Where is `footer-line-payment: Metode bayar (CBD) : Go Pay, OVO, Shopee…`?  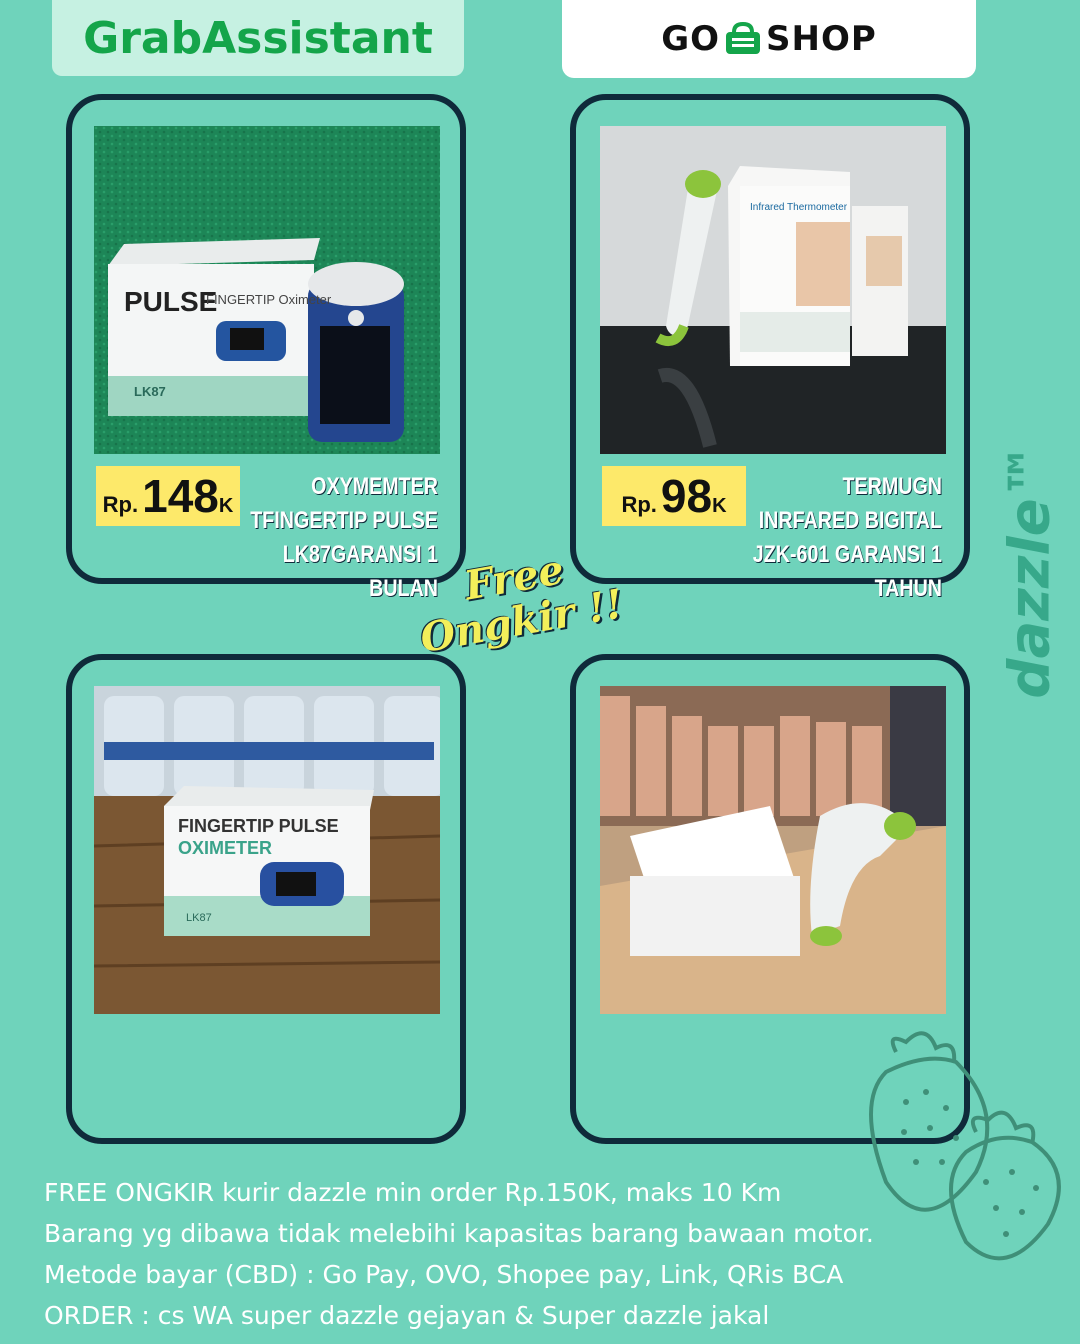
footer-line-payment: Metode bayar (CBD) : Go Pay, OVO, Shopee… is located at coordinates (444, 1274).